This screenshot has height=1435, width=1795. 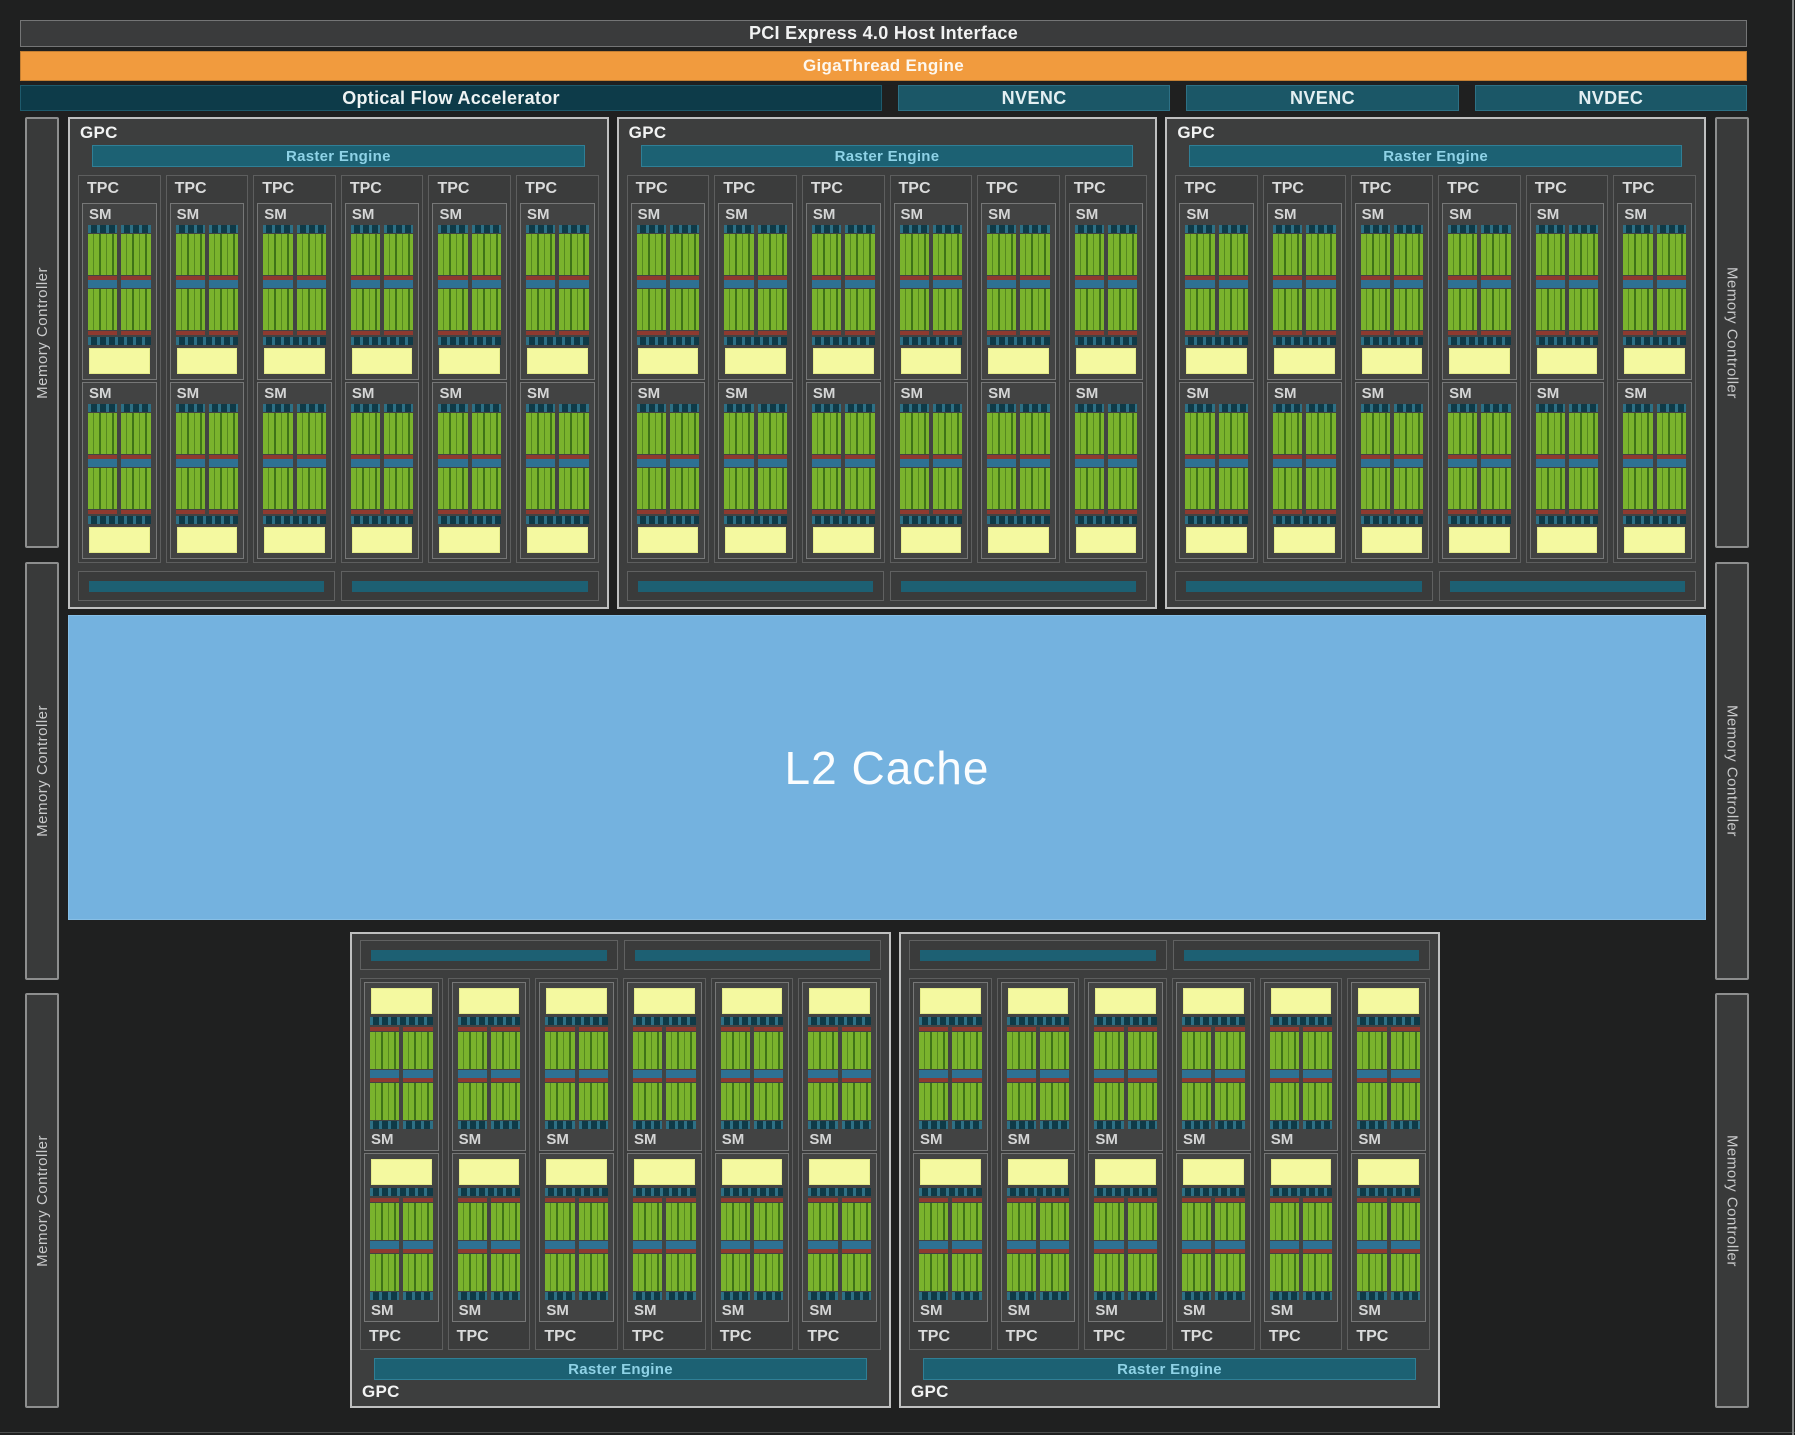 What do you see at coordinates (1038, 955) in the screenshot?
I see `rop-partition` at bounding box center [1038, 955].